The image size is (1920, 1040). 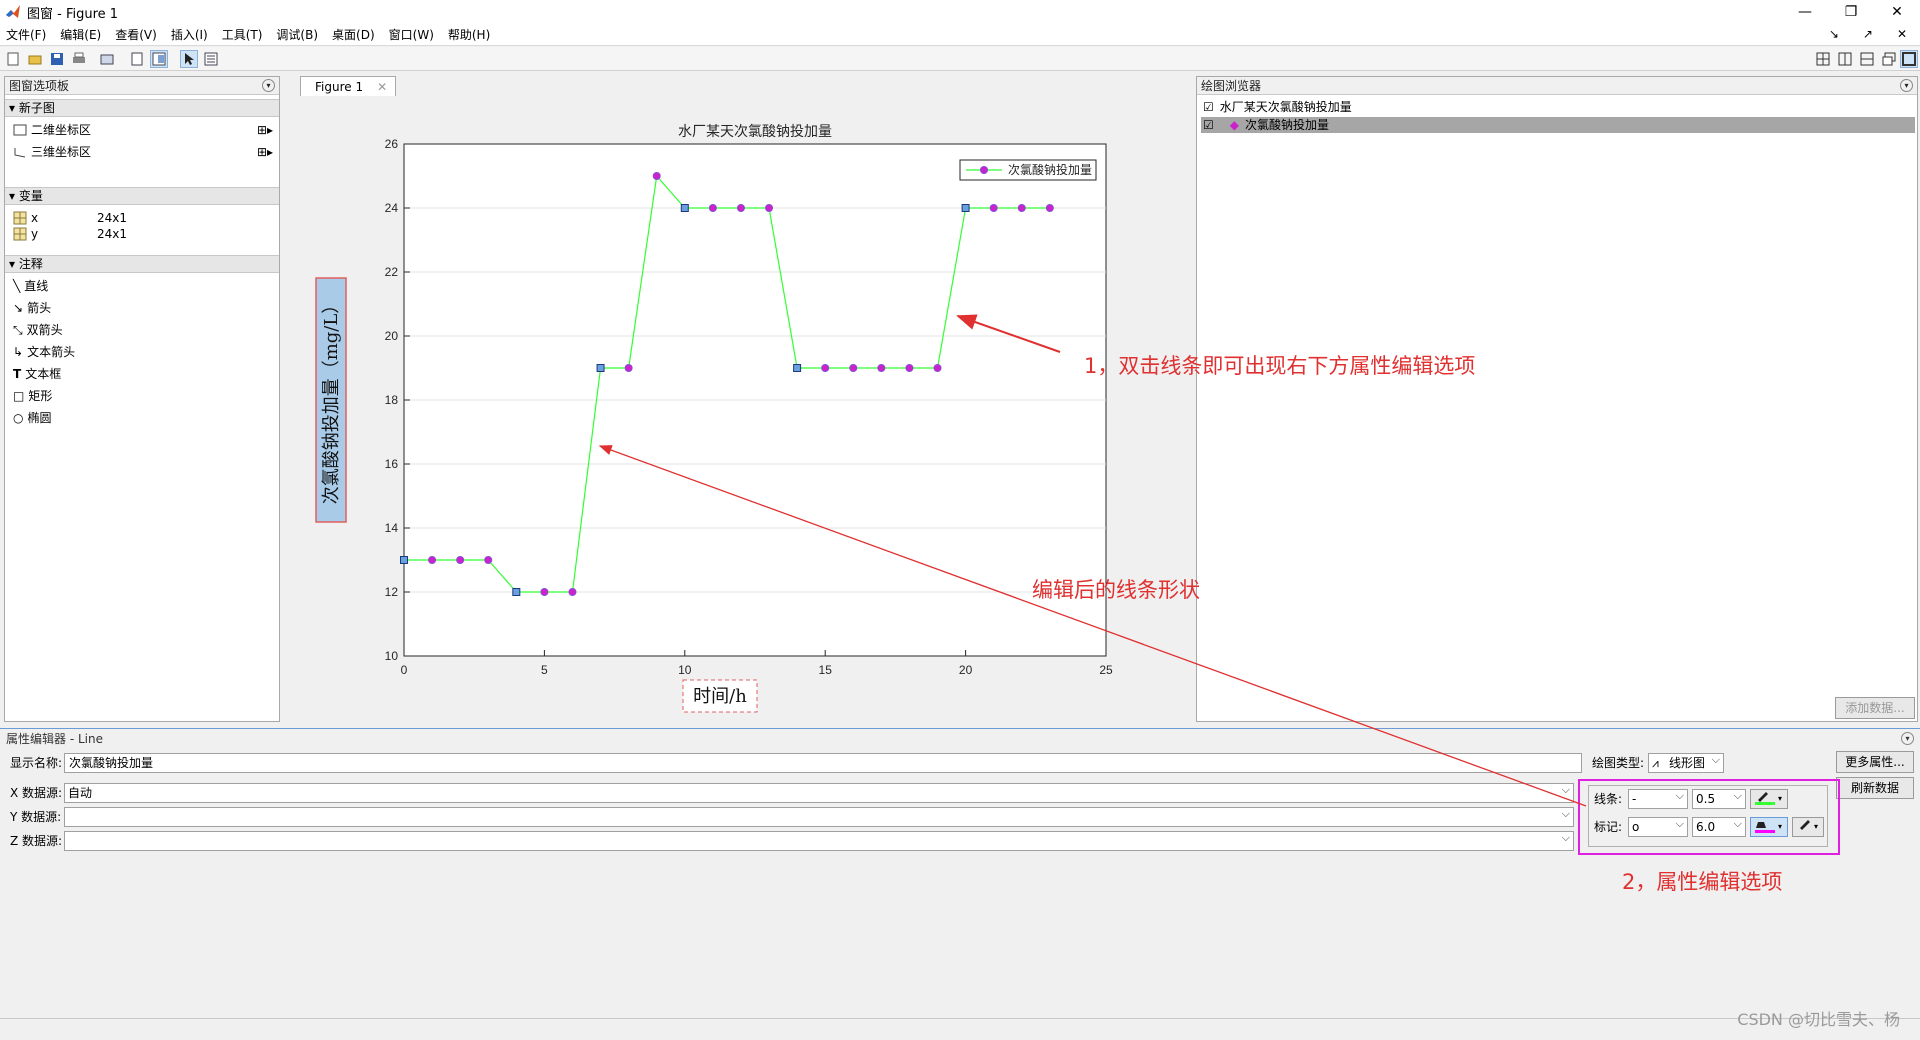 I want to click on layout-columns-button, so click(x=1845, y=59).